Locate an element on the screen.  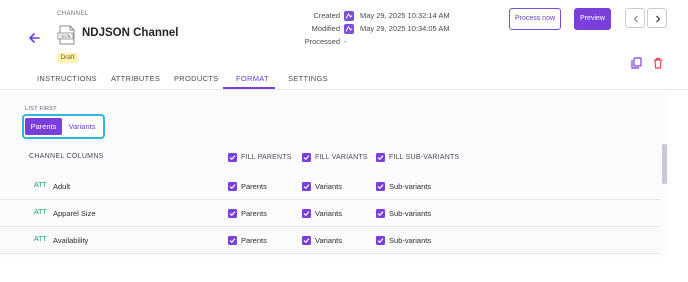
chevron-left-icon is located at coordinates (635, 19).